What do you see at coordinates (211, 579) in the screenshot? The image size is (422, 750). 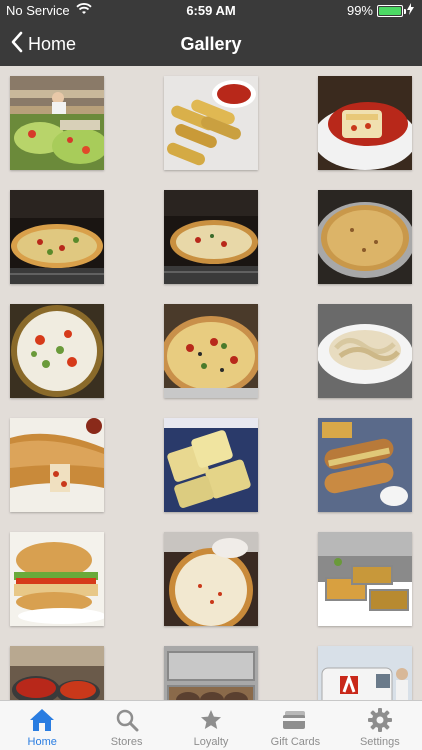 I see `gallery-photo-cheese-pizza` at bounding box center [211, 579].